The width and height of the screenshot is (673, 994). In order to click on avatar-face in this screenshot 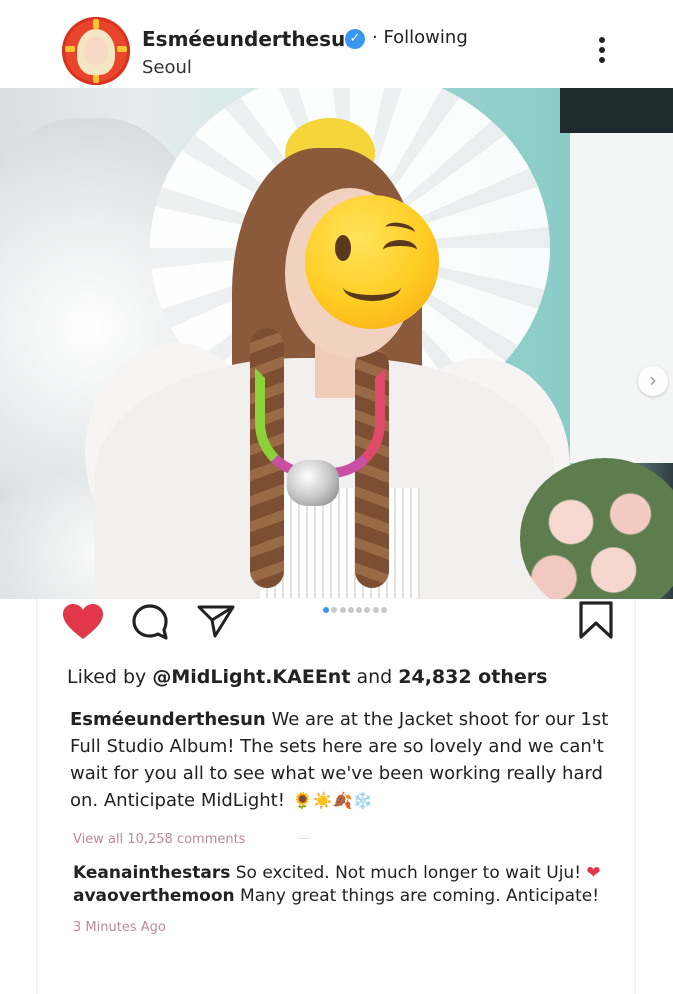, I will do `click(96, 51)`.